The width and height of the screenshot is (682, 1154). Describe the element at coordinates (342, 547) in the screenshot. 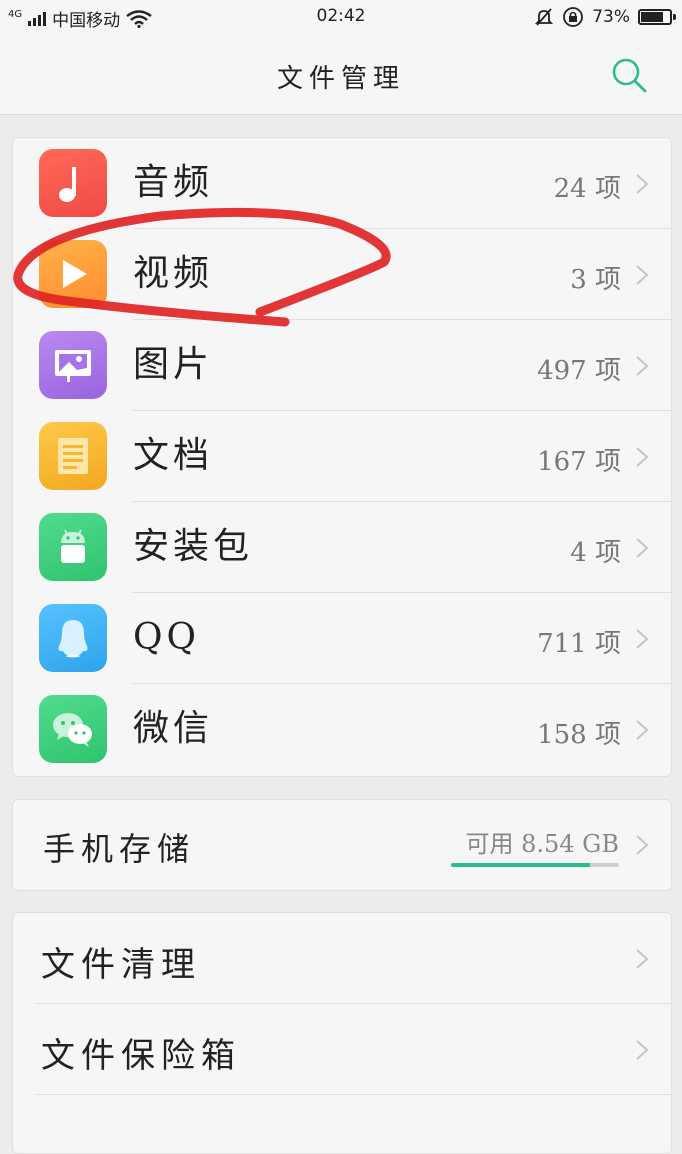

I see `category-row-apk: 安装包 4 项` at that location.